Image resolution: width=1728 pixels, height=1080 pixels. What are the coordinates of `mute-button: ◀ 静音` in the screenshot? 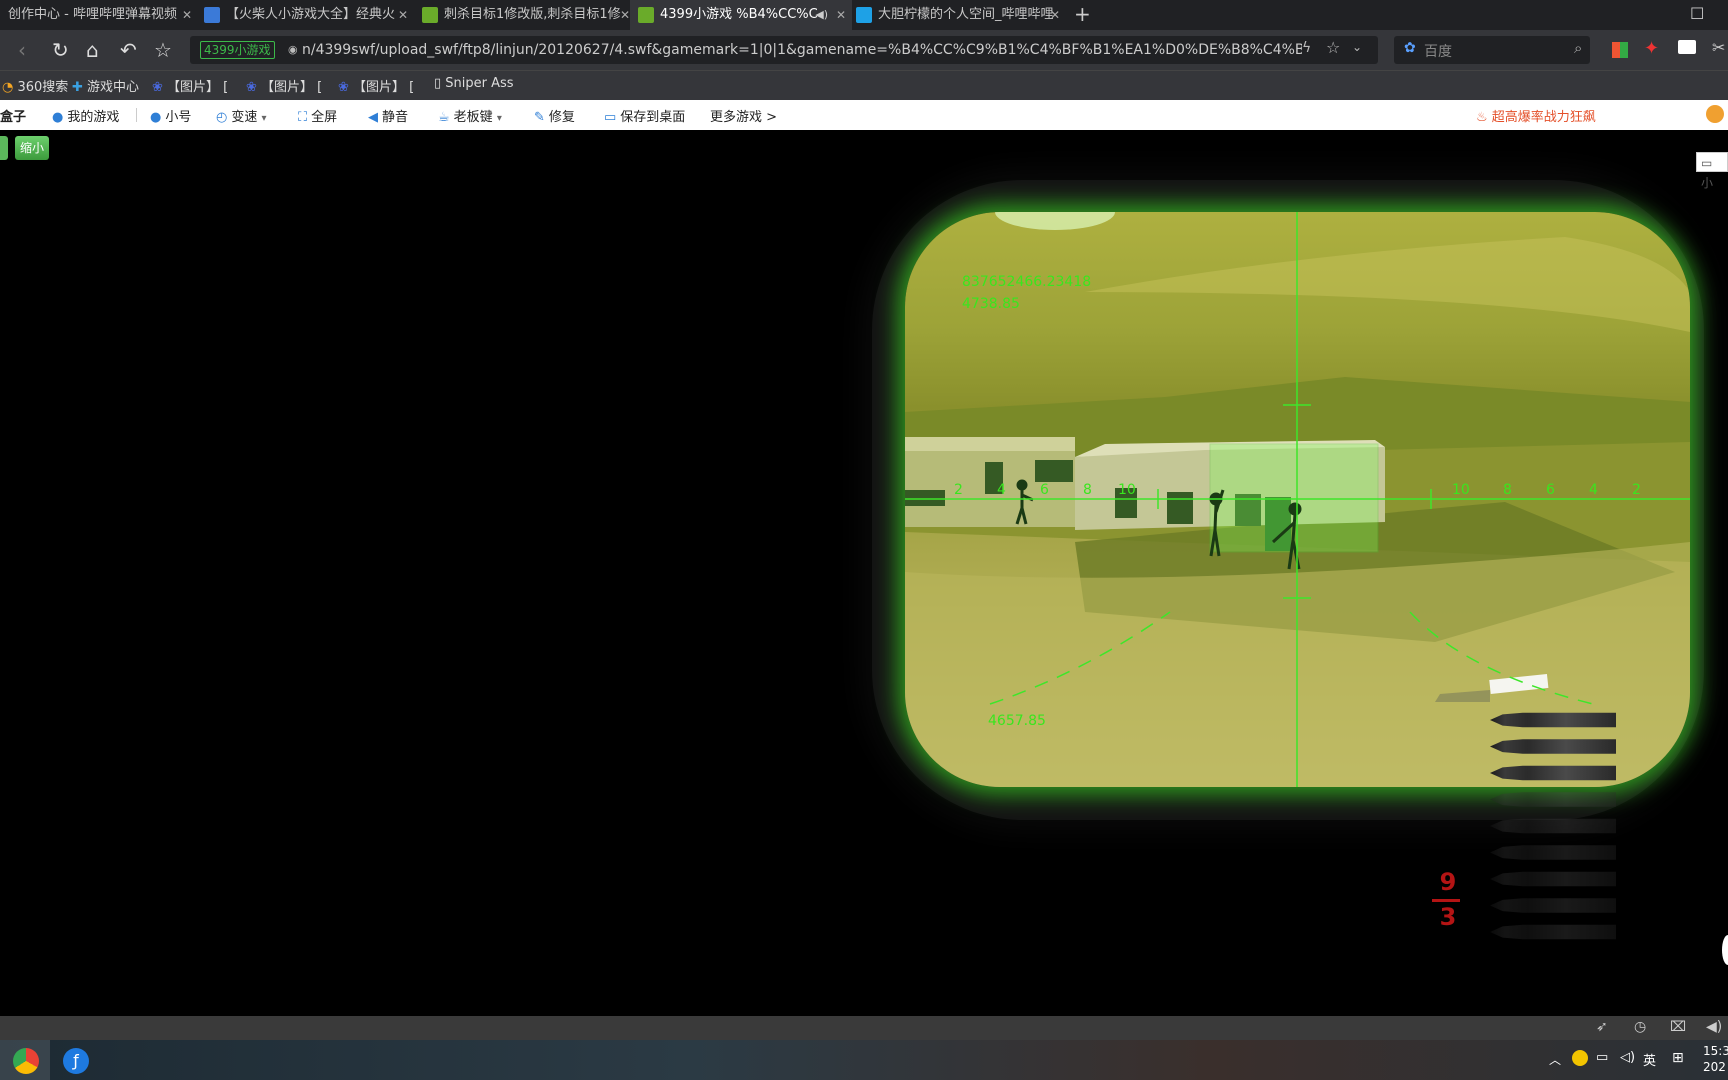 It's located at (388, 115).